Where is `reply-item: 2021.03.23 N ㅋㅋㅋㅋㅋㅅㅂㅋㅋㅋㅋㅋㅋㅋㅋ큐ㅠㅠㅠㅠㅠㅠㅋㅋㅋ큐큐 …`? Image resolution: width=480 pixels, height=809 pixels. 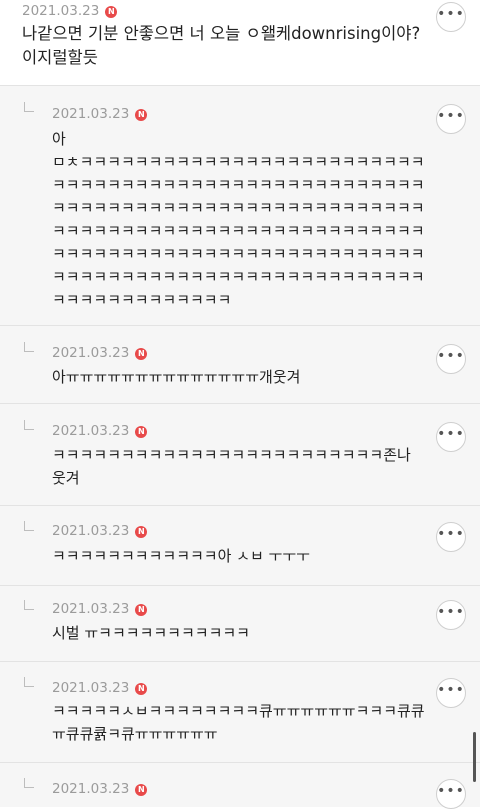 reply-item: 2021.03.23 N ㅋㅋㅋㅋㅋㅅㅂㅋㅋㅋㅋㅋㅋㅋㅋ큐ㅠㅠㅠㅠㅠㅠㅋㅋㅋ큐큐 … is located at coordinates (240, 712).